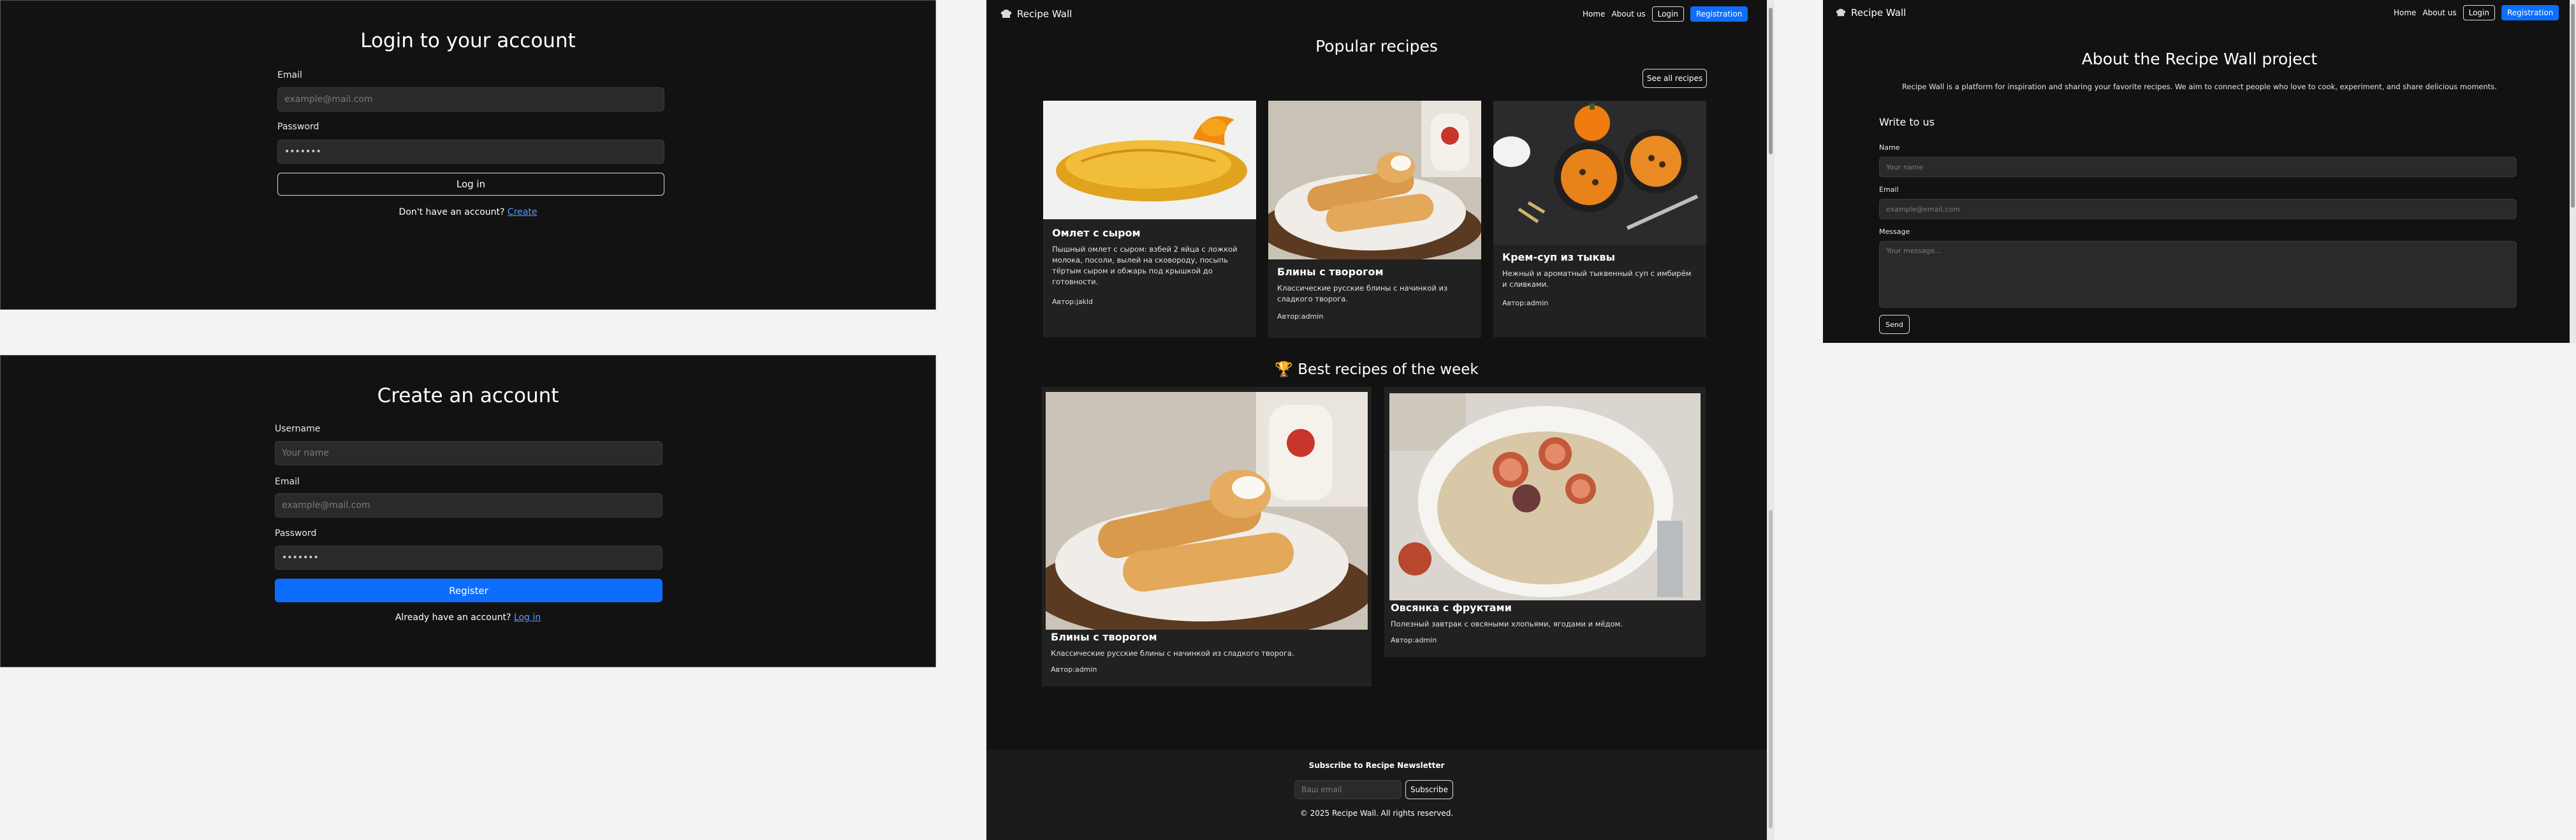 The width and height of the screenshot is (2576, 840). Describe the element at coordinates (1429, 789) in the screenshot. I see `subscribe-button: Subscribe` at that location.